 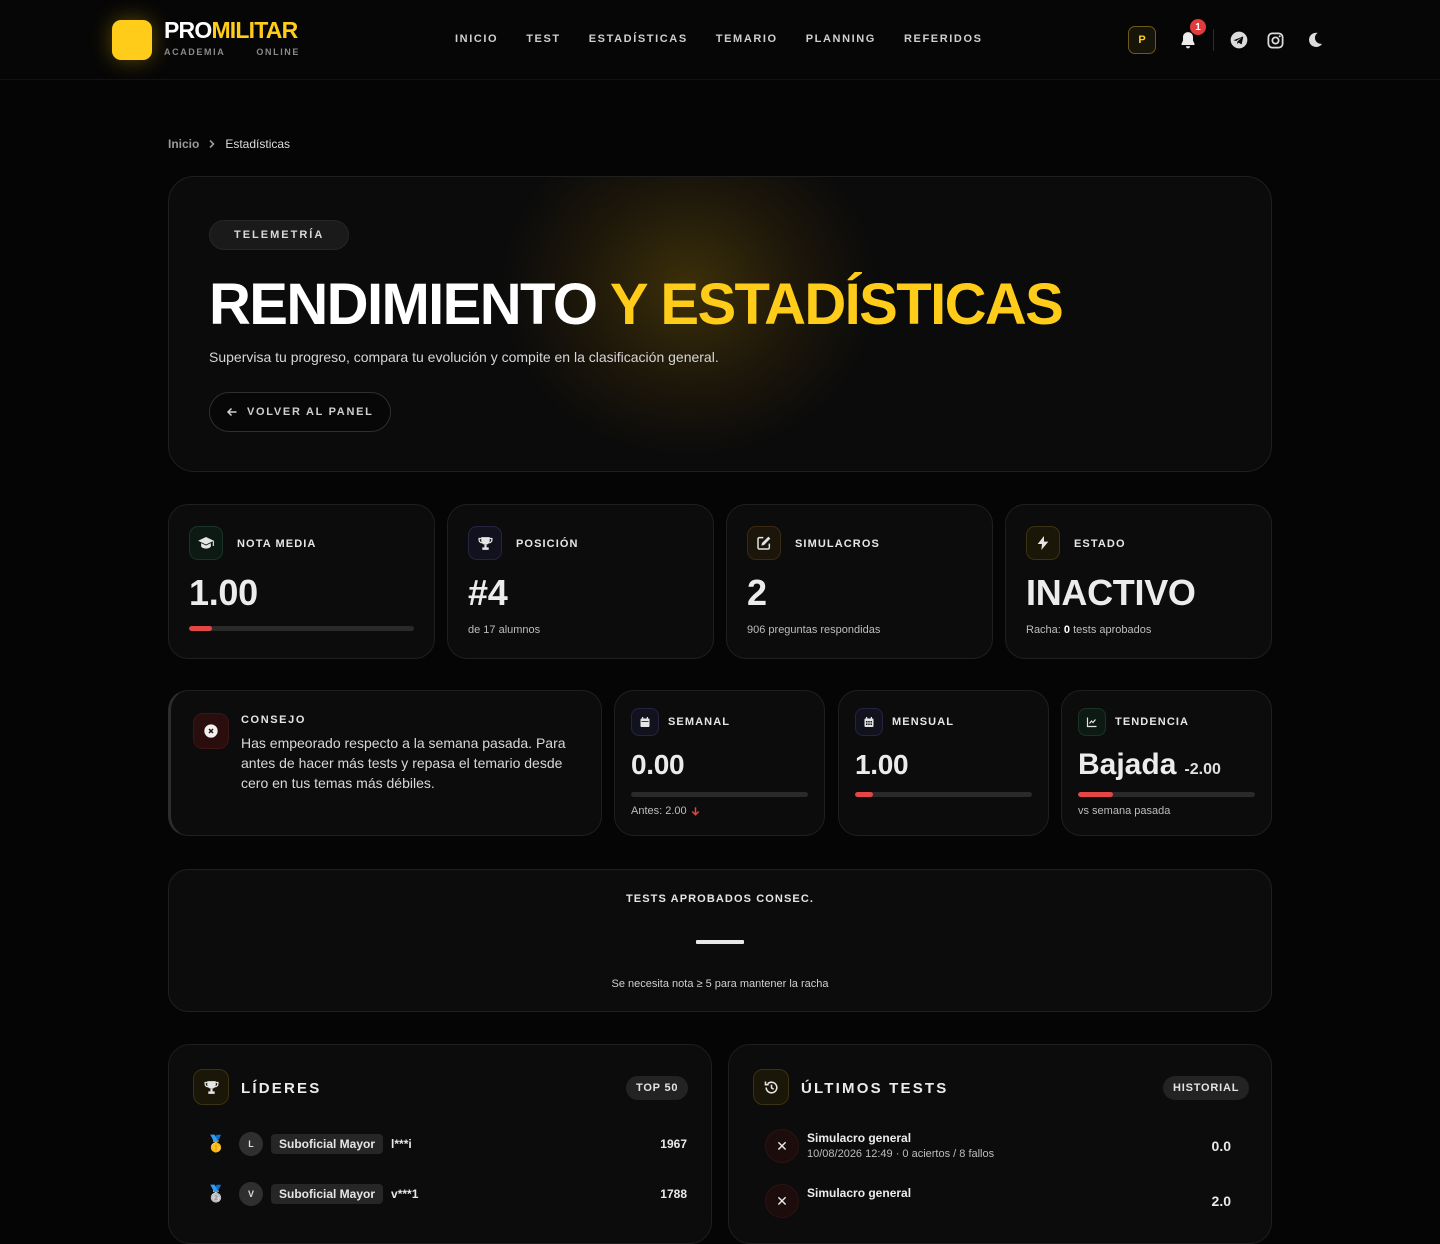 I want to click on advice-label: CONSEJO, so click(x=273, y=720).